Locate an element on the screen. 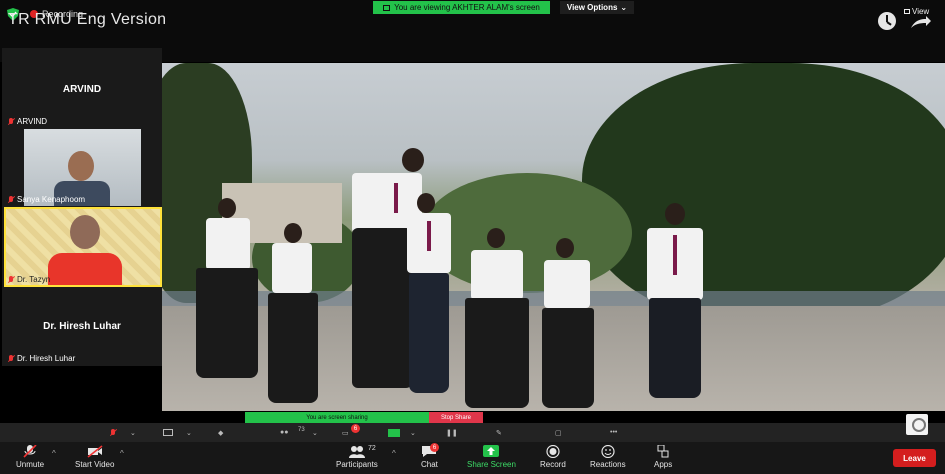  participant-tile: ARVIND ARVIND is located at coordinates (82, 88).